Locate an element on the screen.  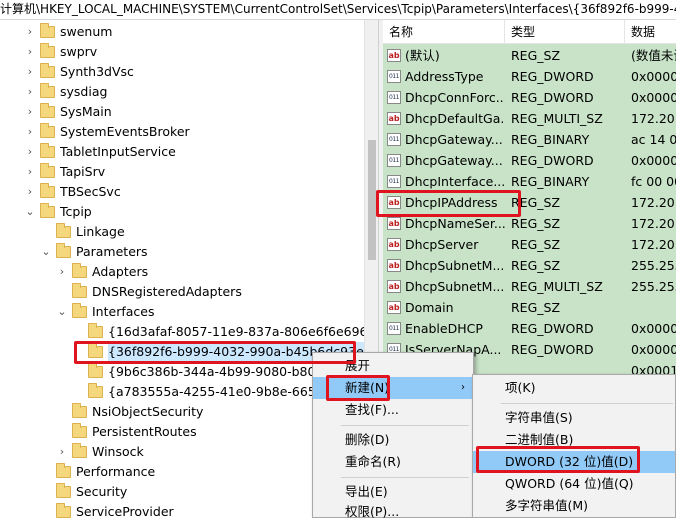
value-row: ab DhcpIPAddress REG_SZ 172.20.1 is located at coordinates (529, 202).